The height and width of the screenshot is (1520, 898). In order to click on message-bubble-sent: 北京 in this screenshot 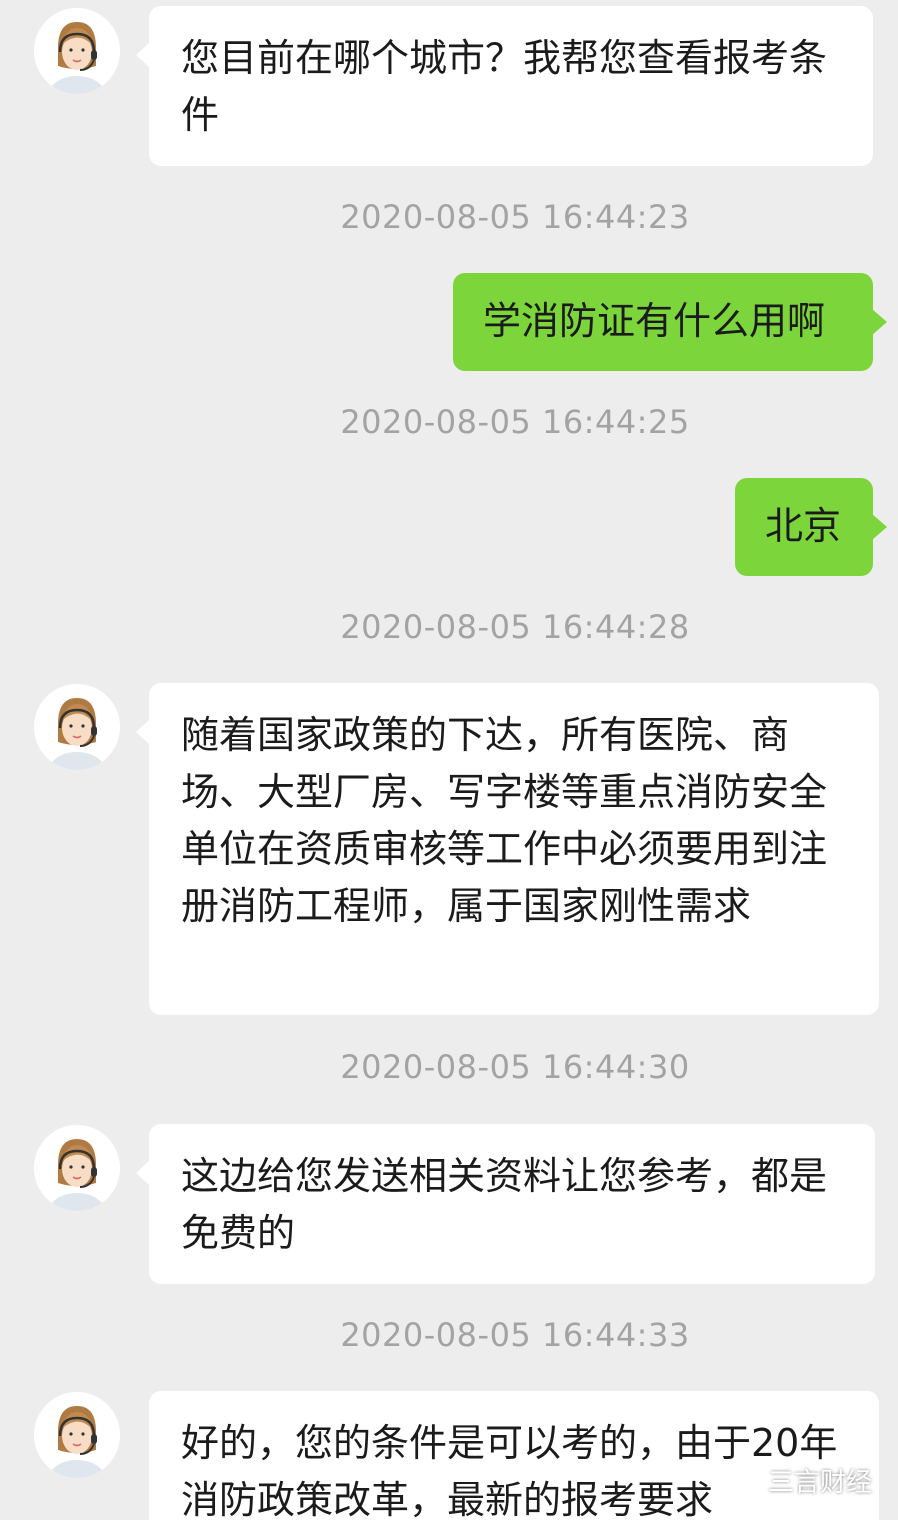, I will do `click(811, 527)`.